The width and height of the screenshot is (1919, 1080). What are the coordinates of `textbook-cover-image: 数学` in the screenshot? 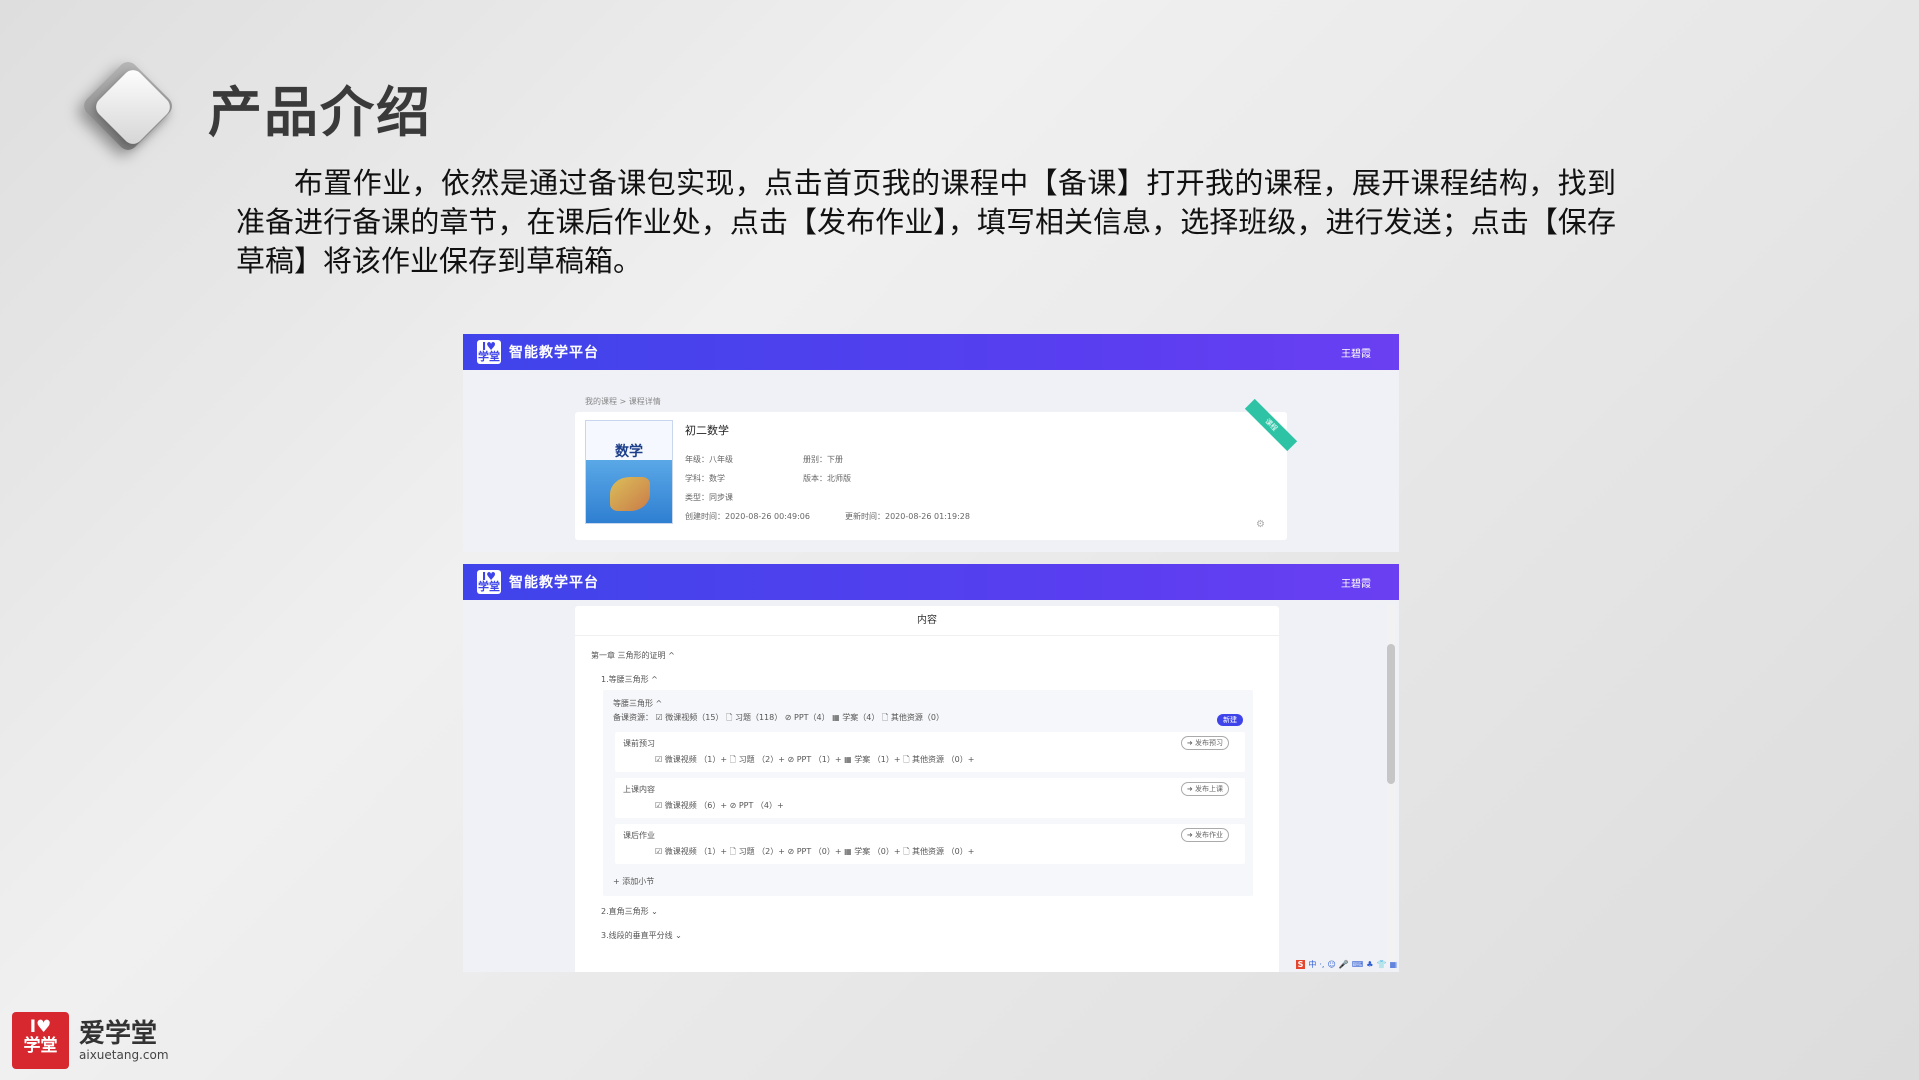 It's located at (629, 472).